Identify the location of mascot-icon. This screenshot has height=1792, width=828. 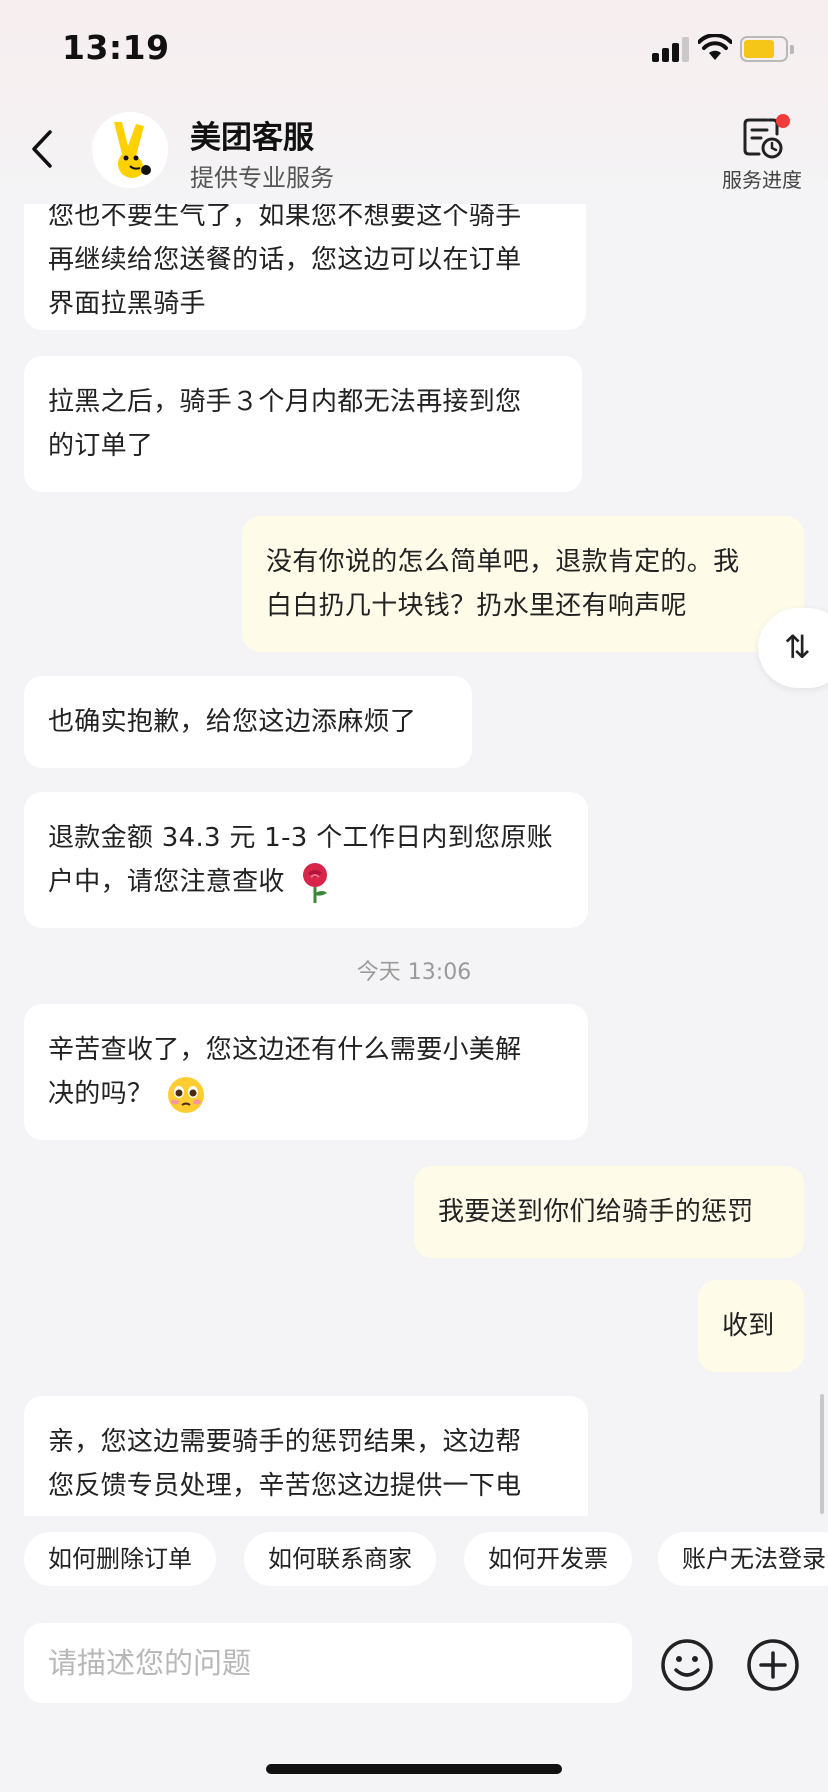
(130, 150).